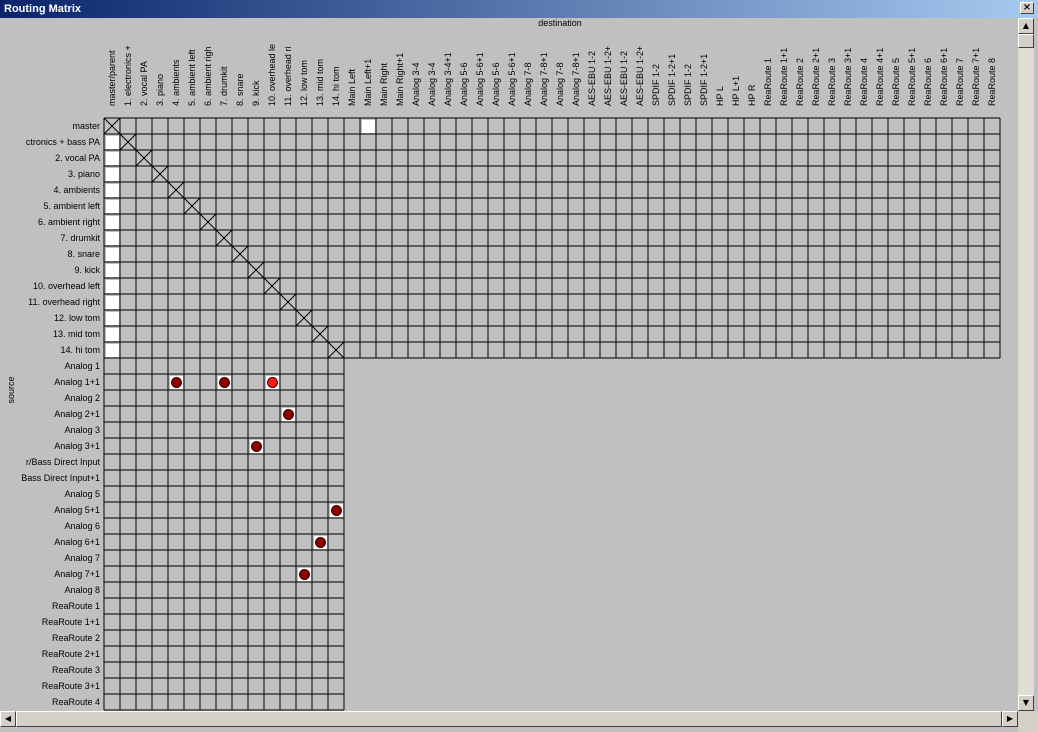 The width and height of the screenshot is (1038, 732). Describe the element at coordinates (1010, 719) in the screenshot. I see `scroll-right-button: ▶` at that location.